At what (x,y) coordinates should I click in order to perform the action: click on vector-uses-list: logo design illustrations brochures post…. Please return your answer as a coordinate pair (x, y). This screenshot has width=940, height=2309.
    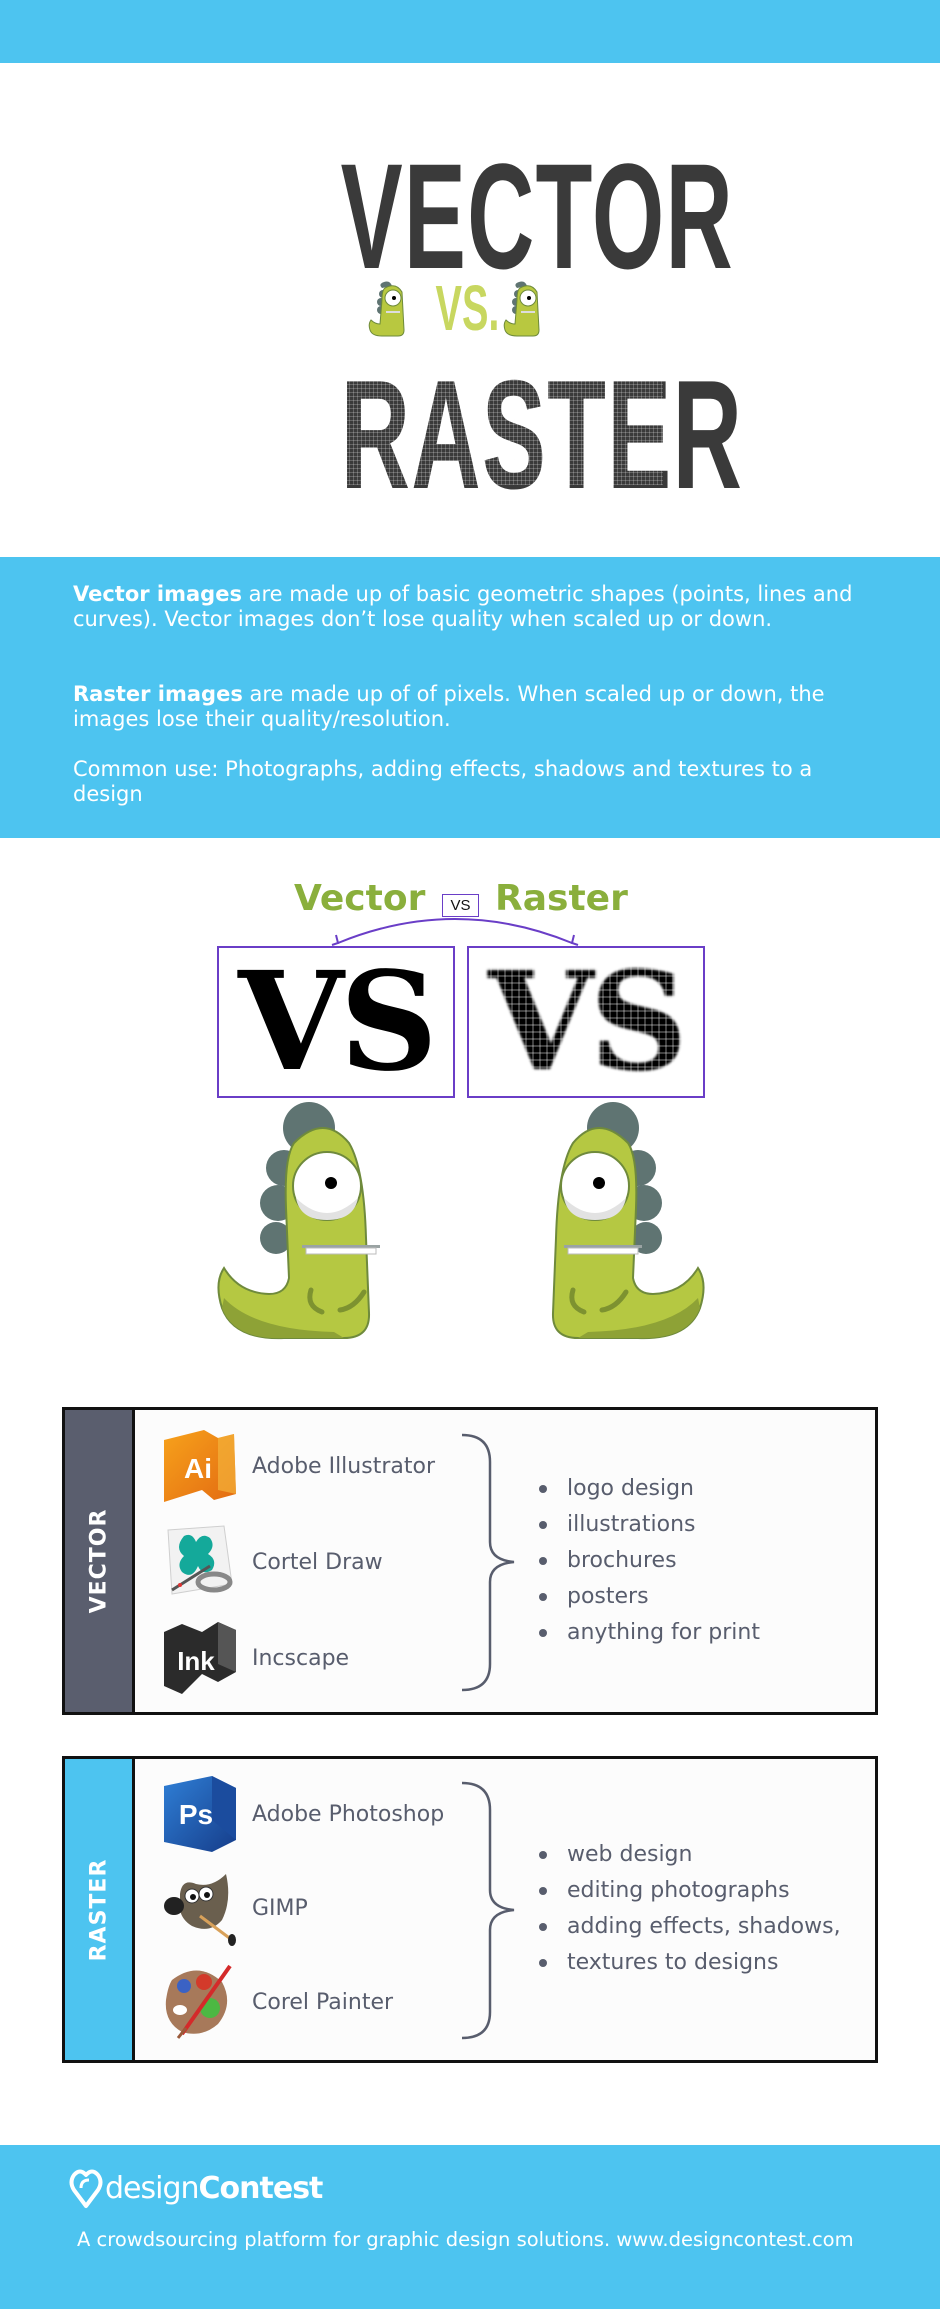
    Looking at the image, I should click on (649, 1561).